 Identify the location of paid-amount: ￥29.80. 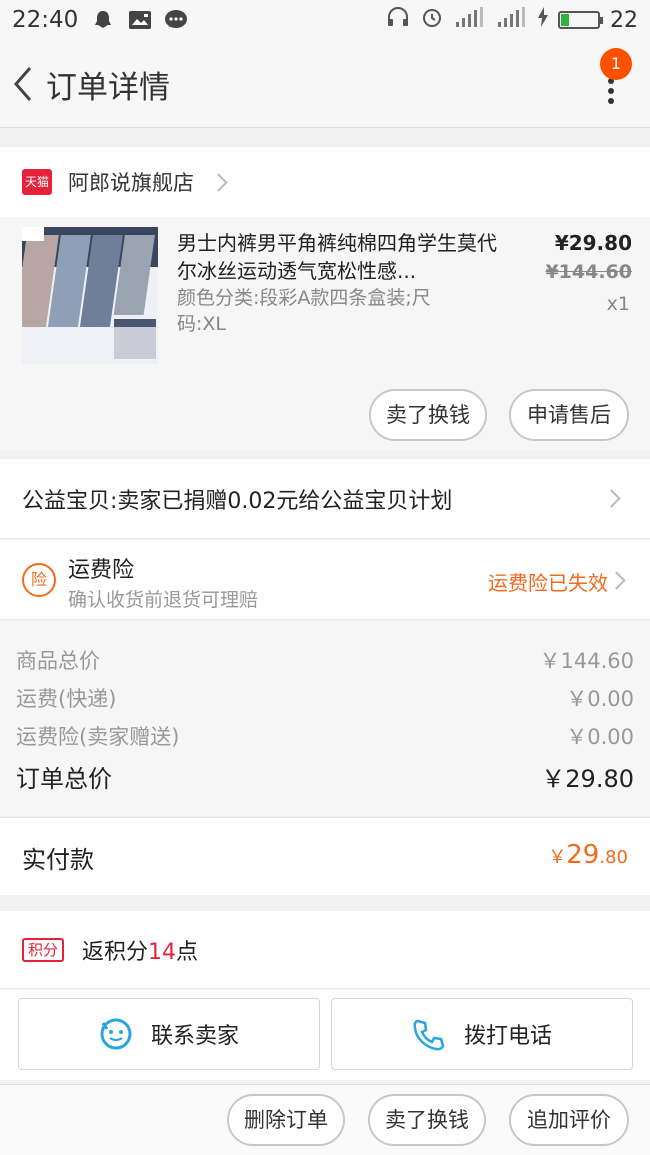
(588, 855).